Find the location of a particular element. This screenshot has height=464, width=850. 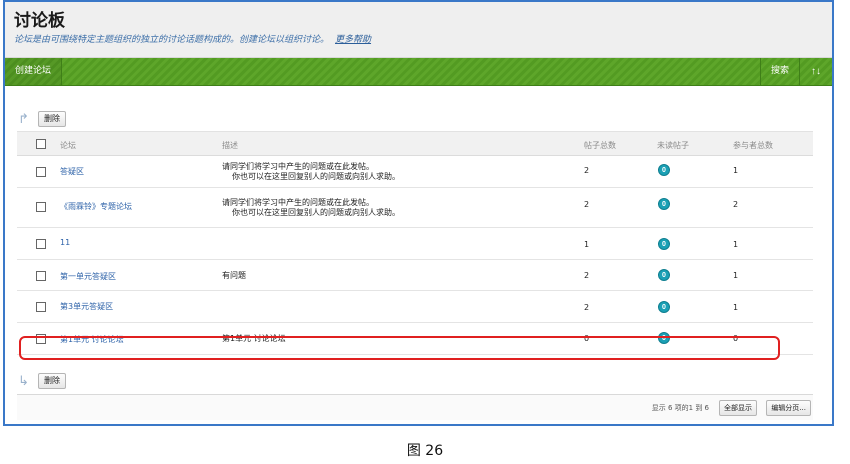

delete-button-bottom: 删除 is located at coordinates (52, 381).